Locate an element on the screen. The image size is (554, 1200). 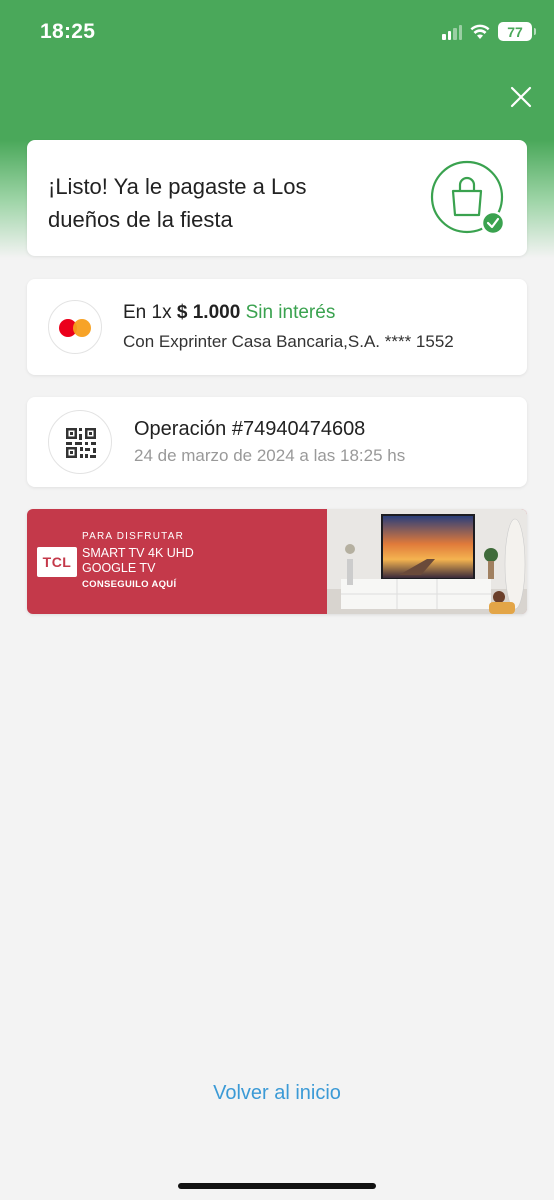
tcl-logo: TCL is located at coordinates (57, 562).